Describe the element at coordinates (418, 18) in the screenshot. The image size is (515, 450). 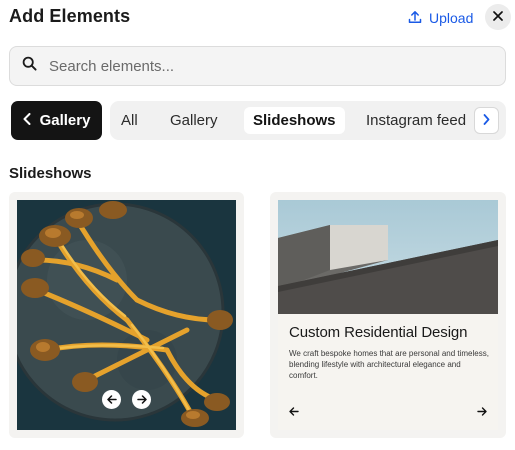
I see `upload-icon` at that location.